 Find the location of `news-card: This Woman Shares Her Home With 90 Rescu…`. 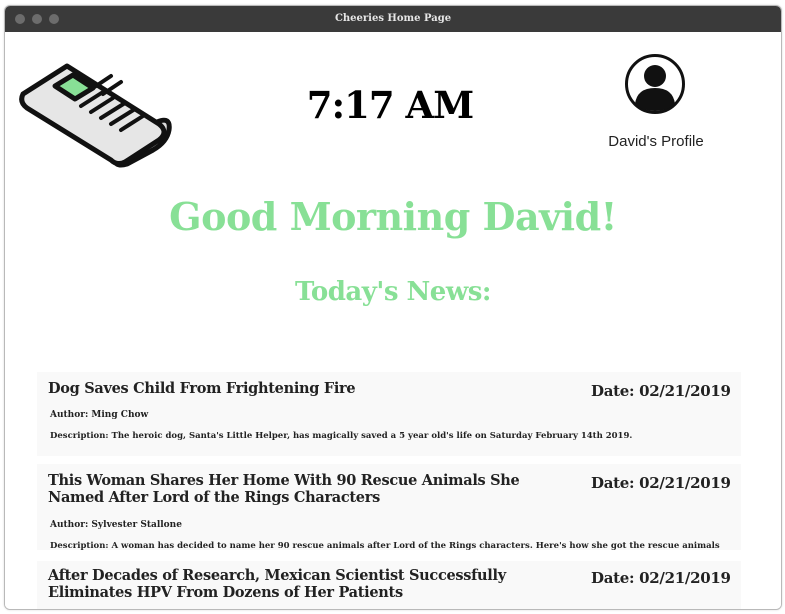

news-card: This Woman Shares Her Home With 90 Rescu… is located at coordinates (389, 507).